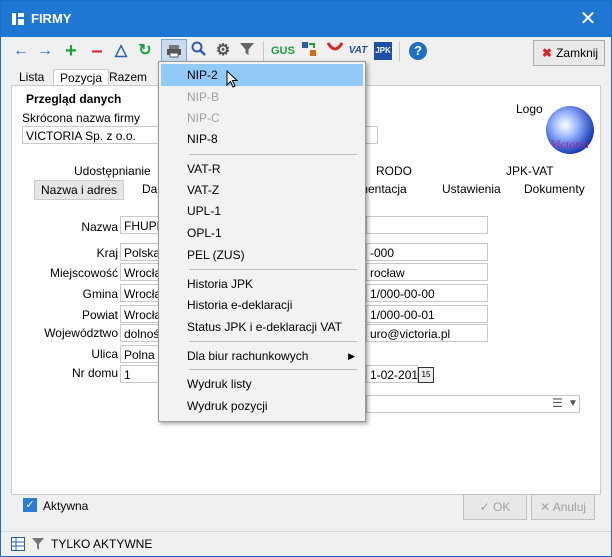 The image size is (612, 557). I want to click on status-text: TYLKO AKTYWNE, so click(102, 544).